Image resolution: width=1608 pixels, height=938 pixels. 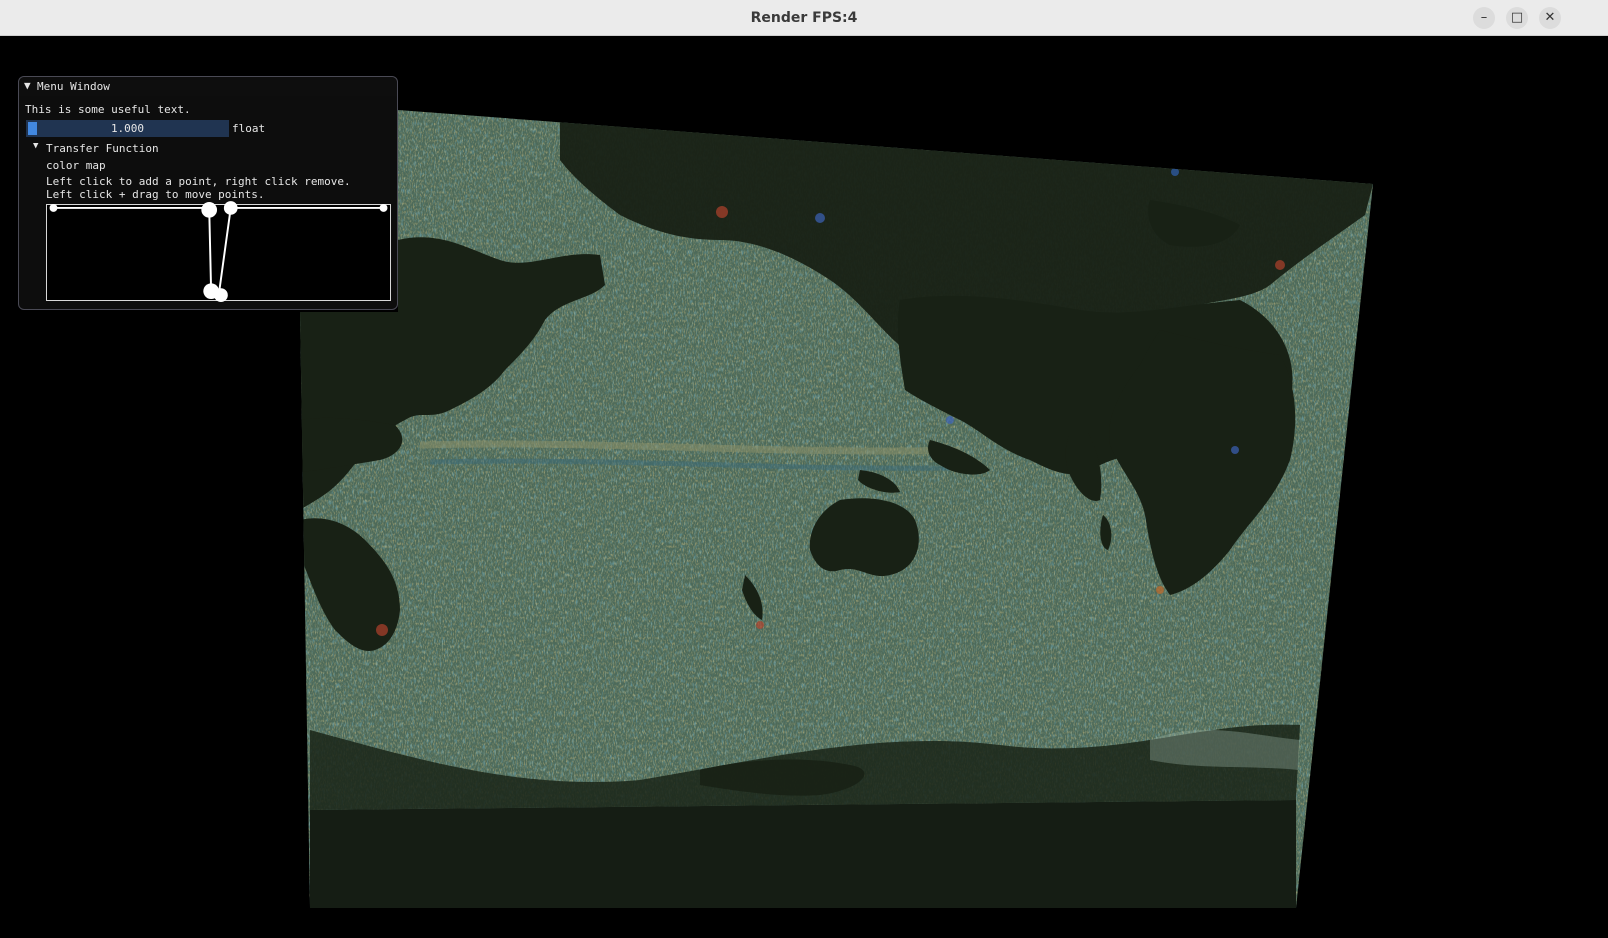 What do you see at coordinates (155, 194) in the screenshot?
I see `tf-hint-line-2: Left click + drag to move points.` at bounding box center [155, 194].